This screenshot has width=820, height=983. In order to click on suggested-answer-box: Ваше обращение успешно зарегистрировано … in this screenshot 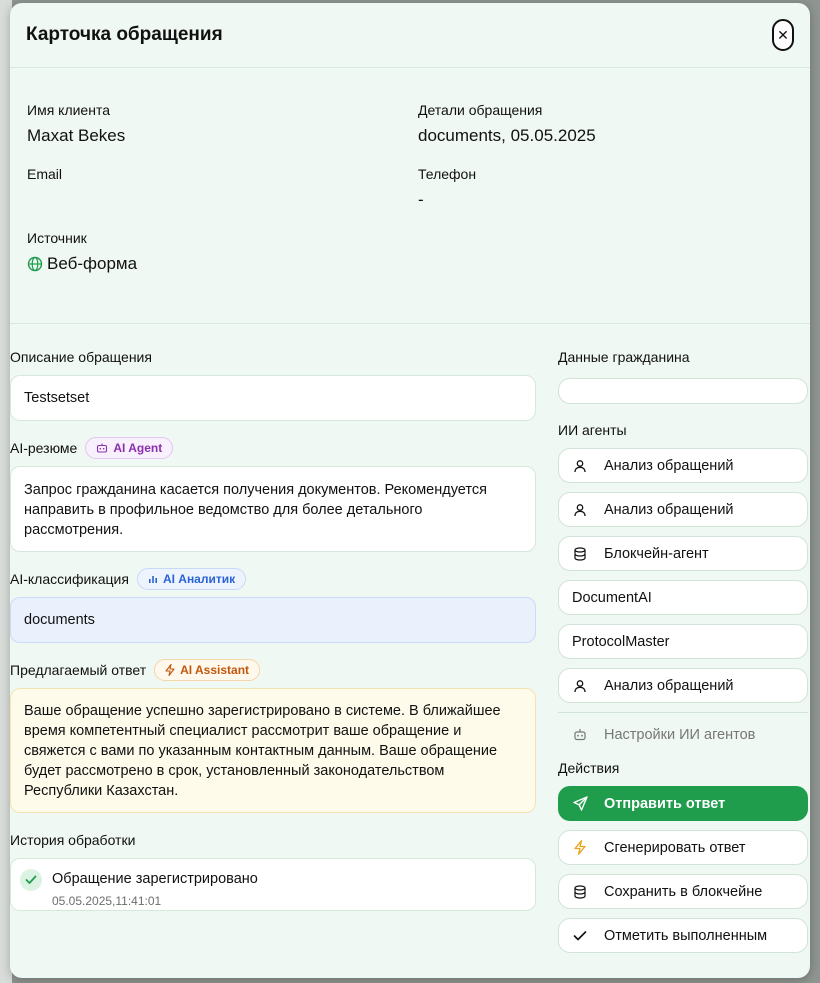, I will do `click(273, 750)`.